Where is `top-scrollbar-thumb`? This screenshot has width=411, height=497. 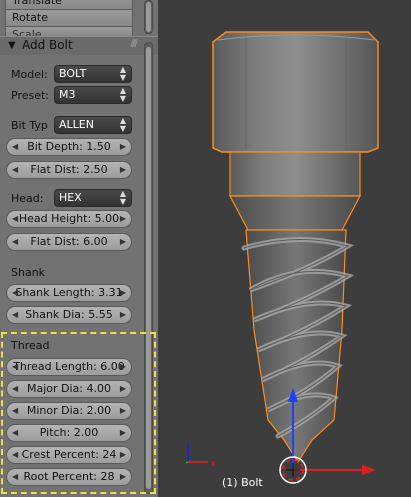
top-scrollbar-thumb is located at coordinates (148, 17).